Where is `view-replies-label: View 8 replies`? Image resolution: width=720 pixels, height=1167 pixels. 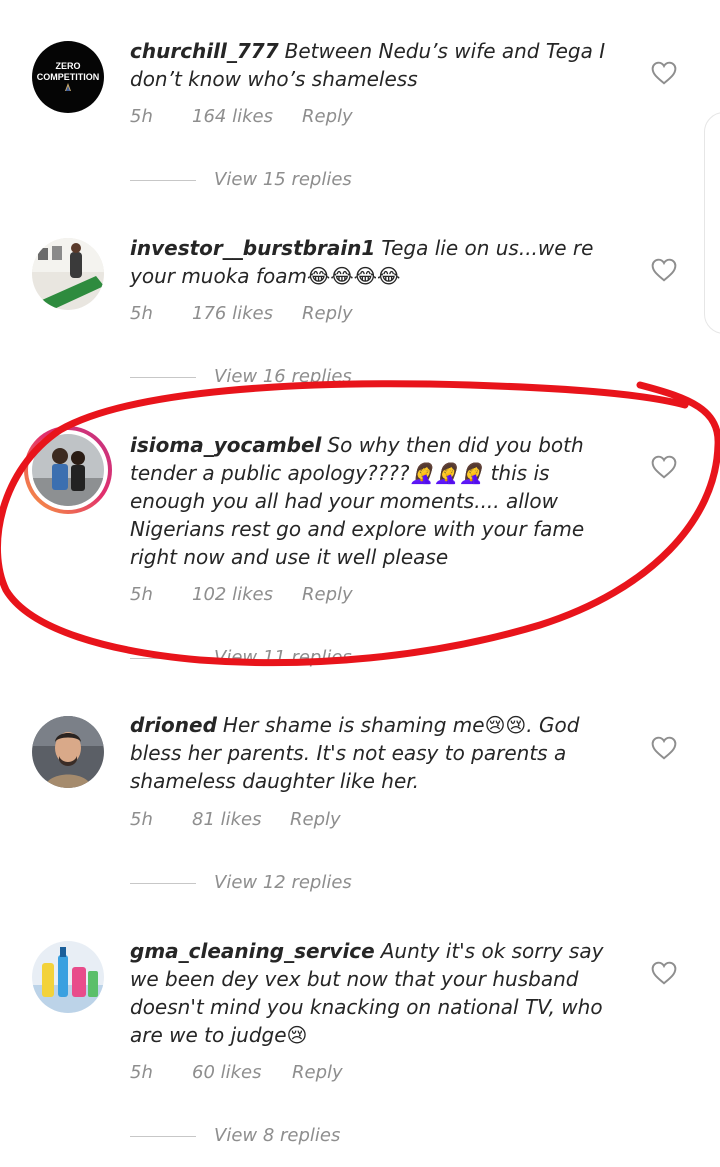
view-replies-label: View 8 replies is located at coordinates (277, 1135).